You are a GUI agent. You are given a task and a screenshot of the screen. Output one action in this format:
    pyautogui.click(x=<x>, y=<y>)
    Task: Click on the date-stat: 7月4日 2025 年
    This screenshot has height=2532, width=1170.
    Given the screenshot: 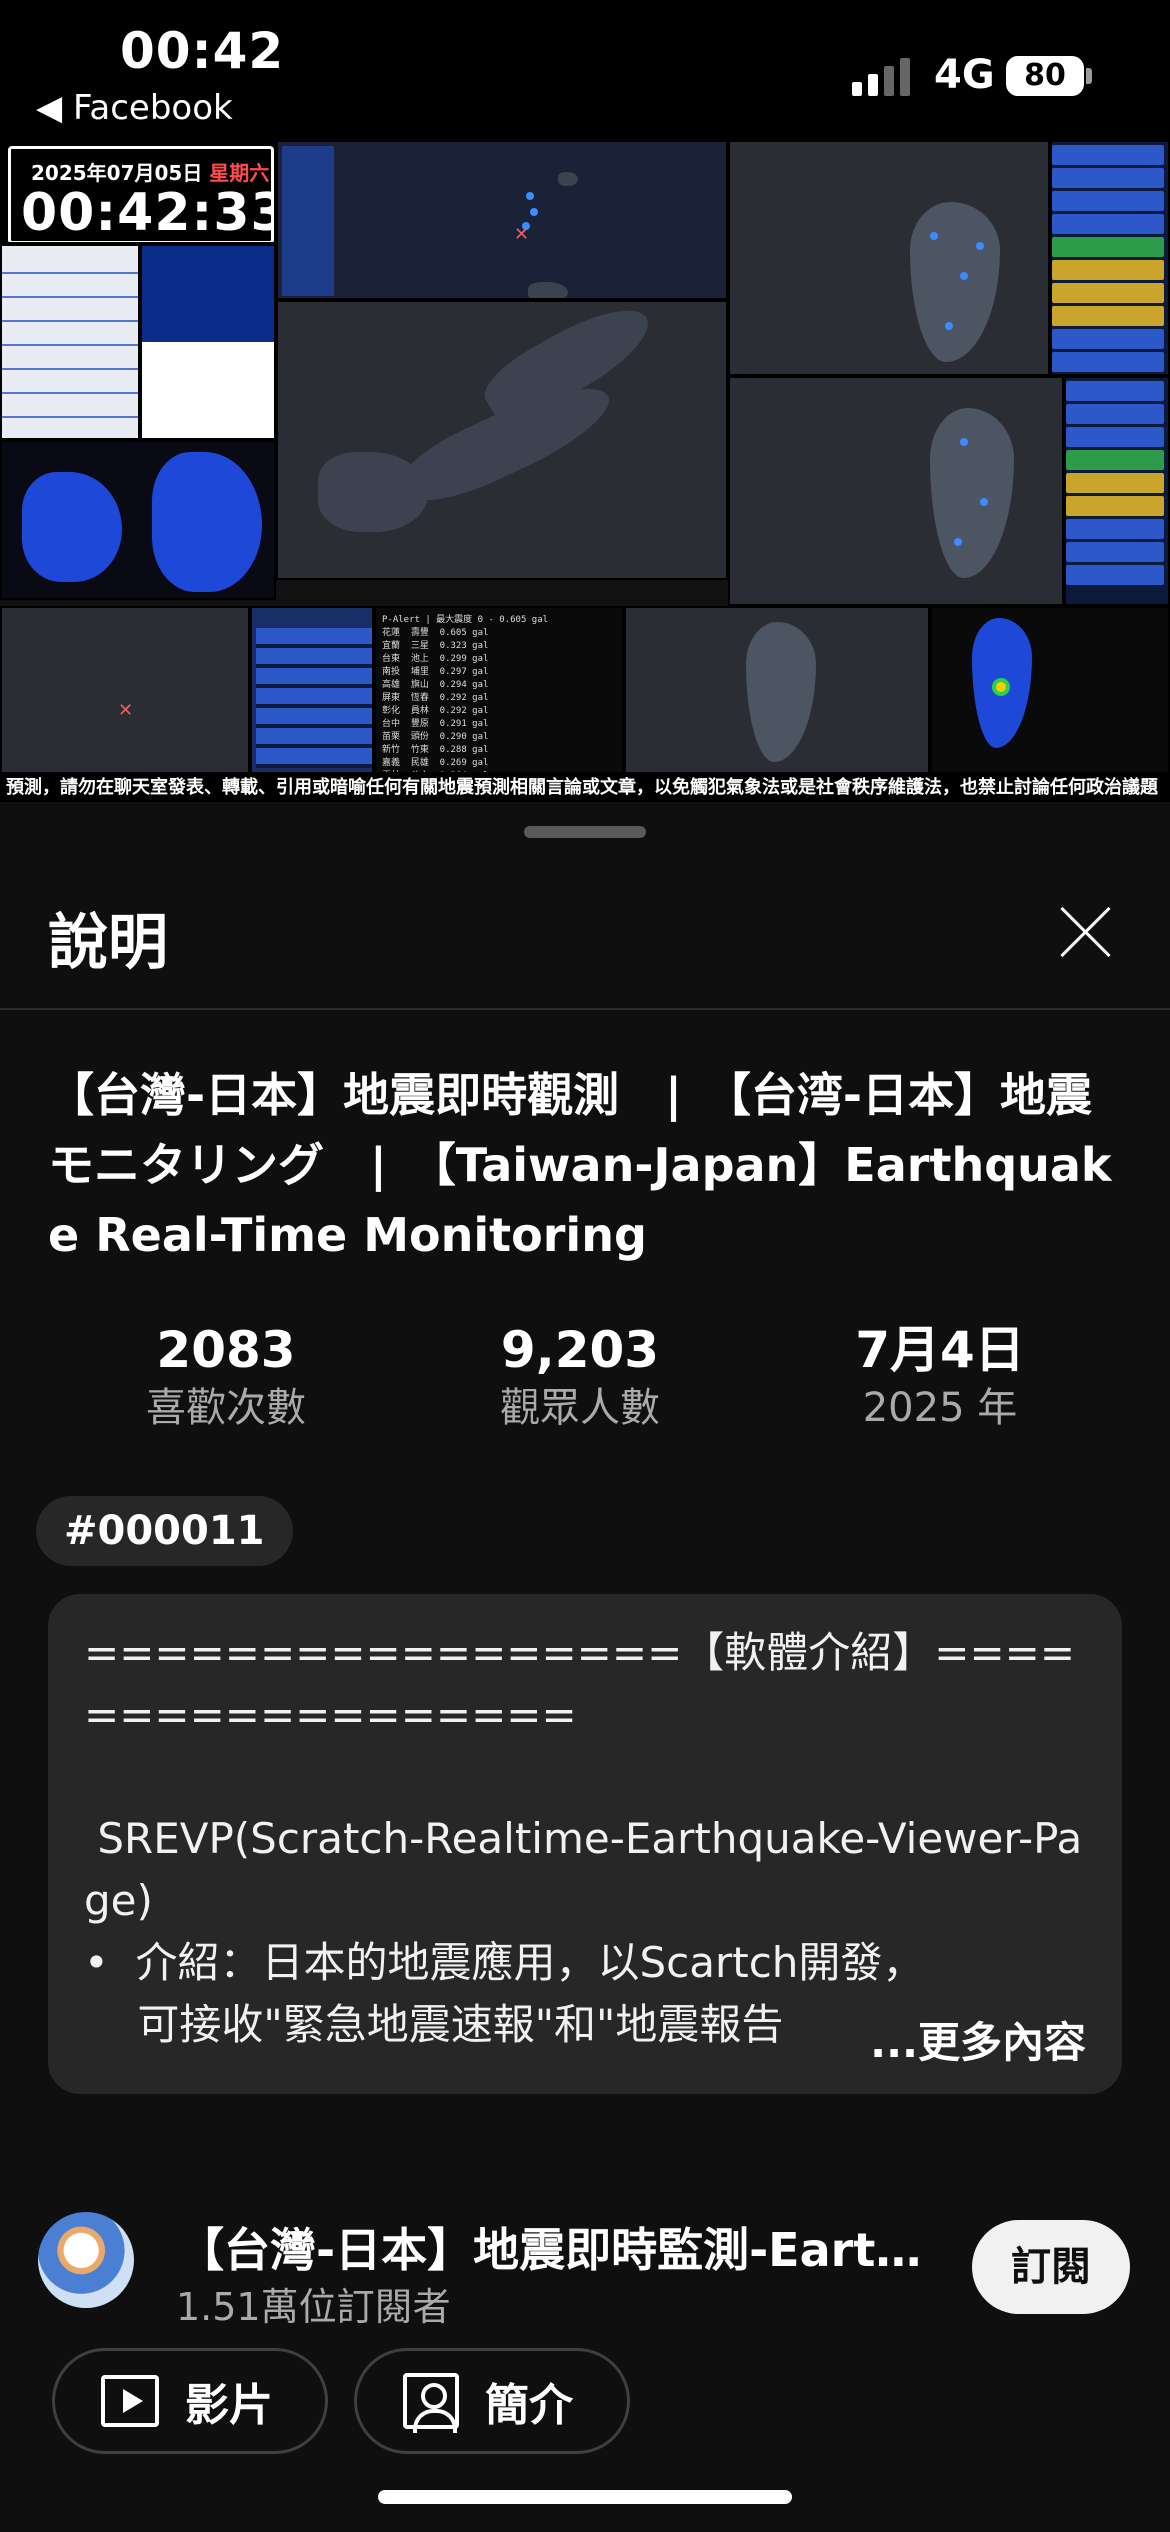 What is the action you would take?
    pyautogui.click(x=940, y=1378)
    